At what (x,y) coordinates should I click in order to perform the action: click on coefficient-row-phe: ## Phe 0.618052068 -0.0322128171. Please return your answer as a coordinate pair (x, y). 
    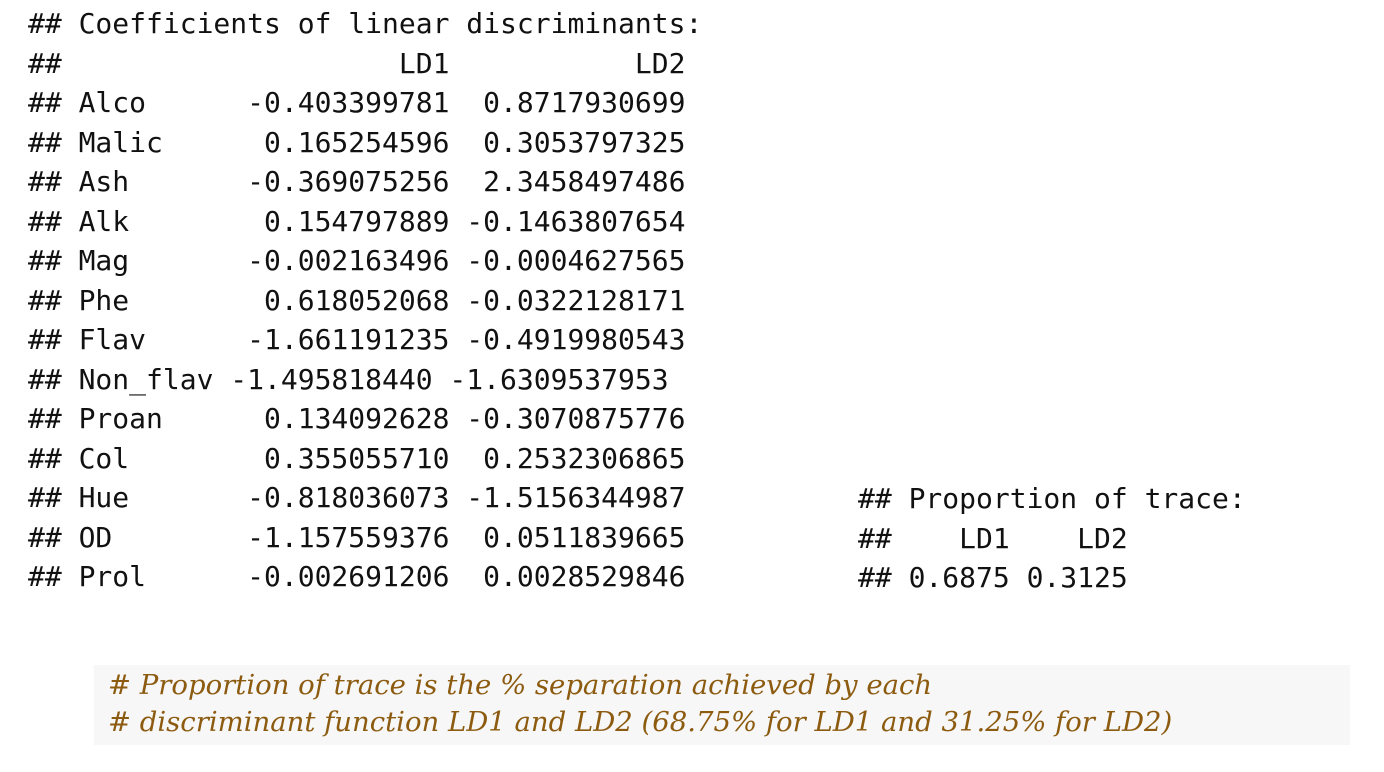
    Looking at the image, I should click on (357, 300).